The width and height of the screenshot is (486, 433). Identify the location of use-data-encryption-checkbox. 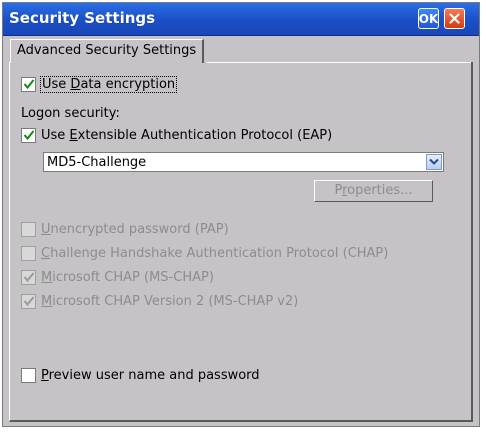
(28, 84).